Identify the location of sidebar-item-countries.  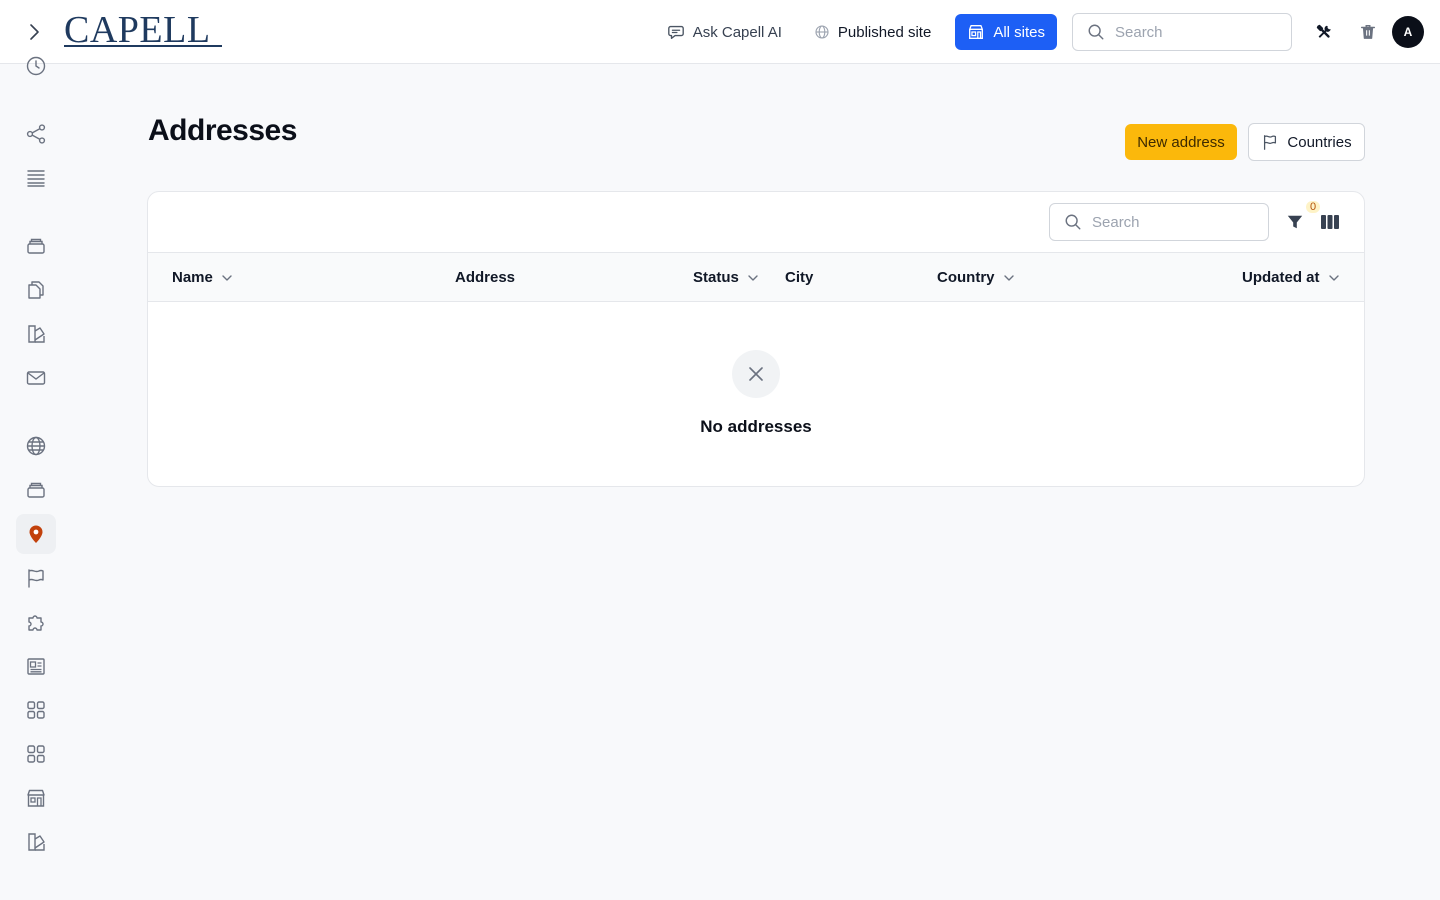
(36, 578).